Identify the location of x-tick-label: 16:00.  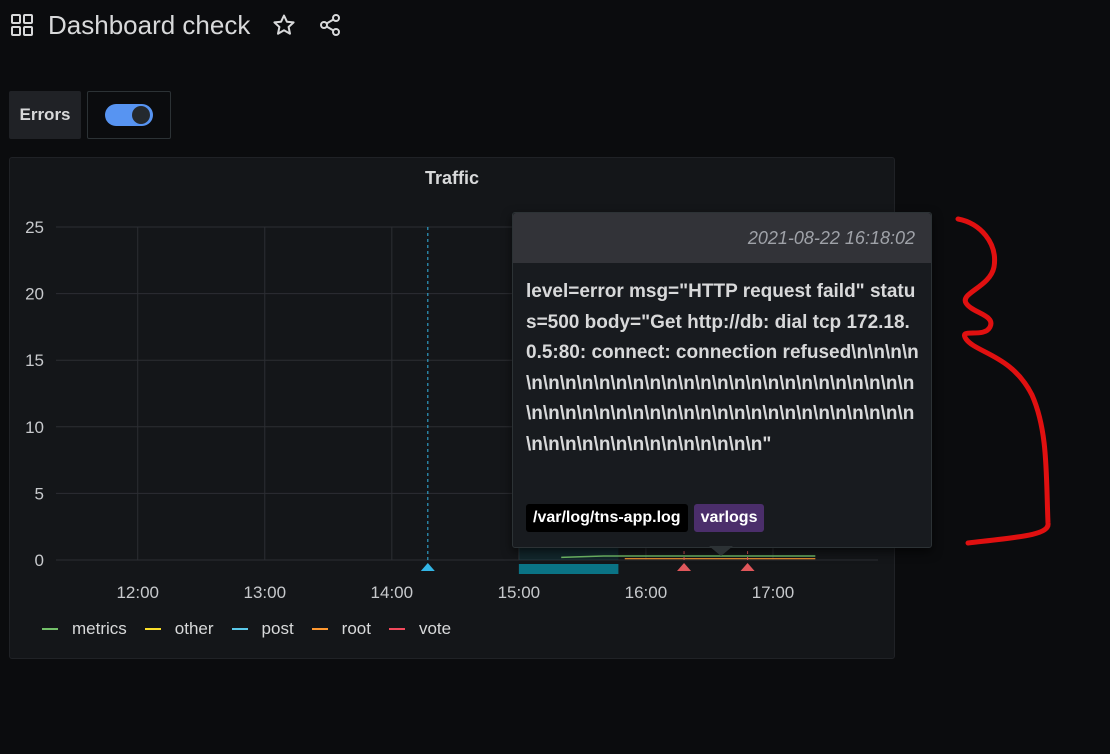
(646, 592).